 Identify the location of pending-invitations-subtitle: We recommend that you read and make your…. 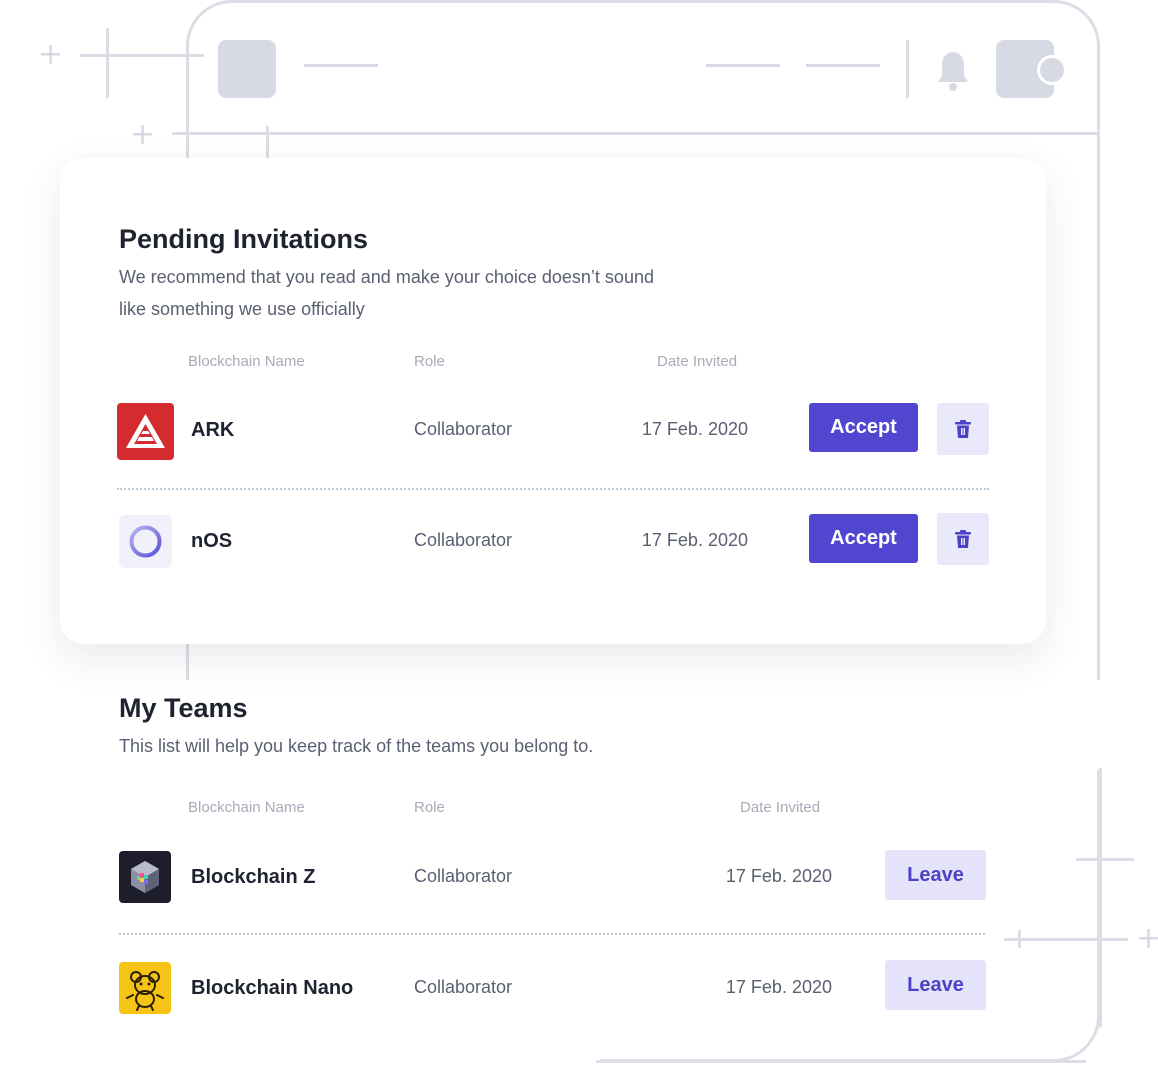
(386, 293).